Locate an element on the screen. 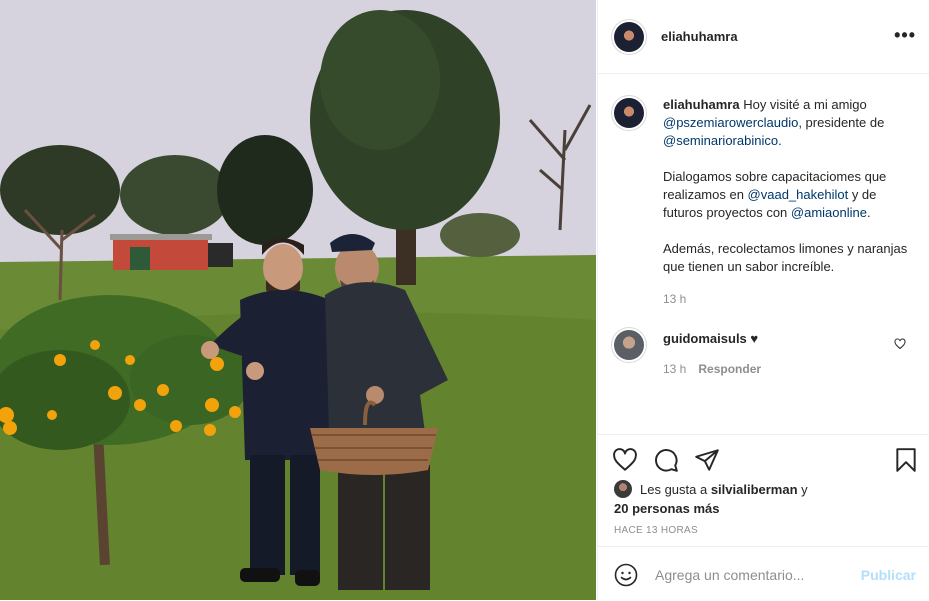 This screenshot has width=929, height=601. caption-text: Hoy visité a mi amigo is located at coordinates (803, 104).